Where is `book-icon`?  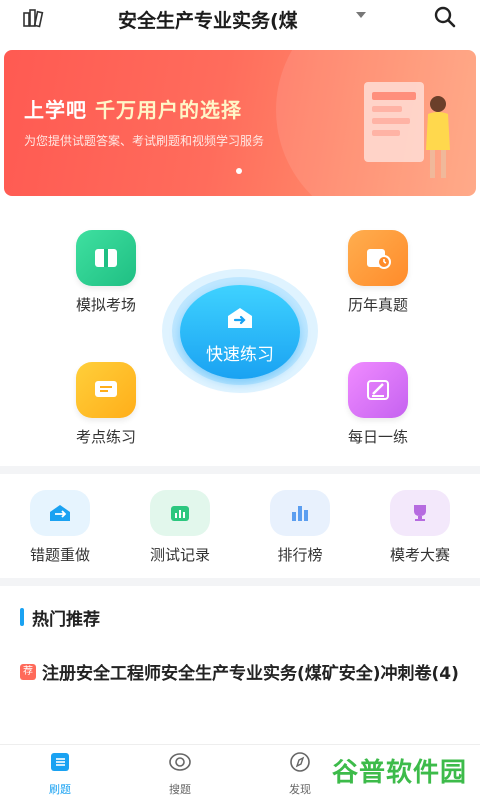
book-icon is located at coordinates (106, 258).